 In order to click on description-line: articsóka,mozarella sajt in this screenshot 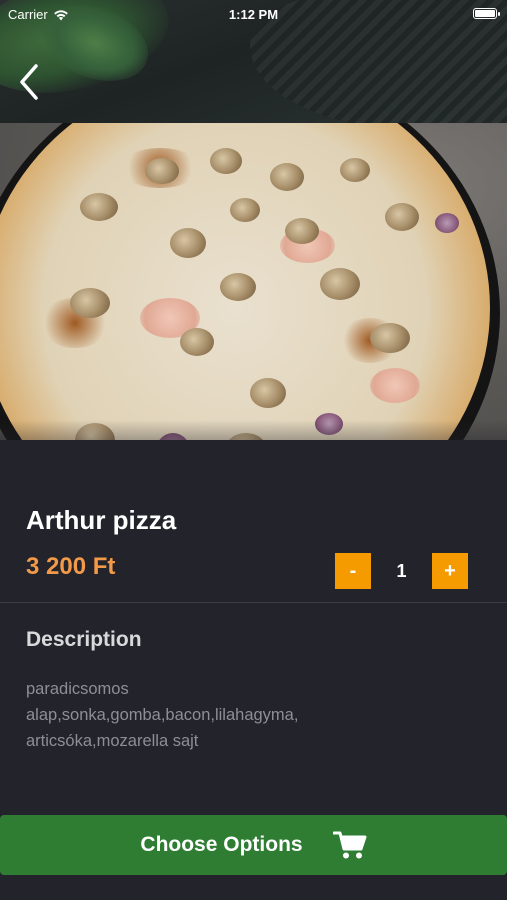, I will do `click(112, 741)`.